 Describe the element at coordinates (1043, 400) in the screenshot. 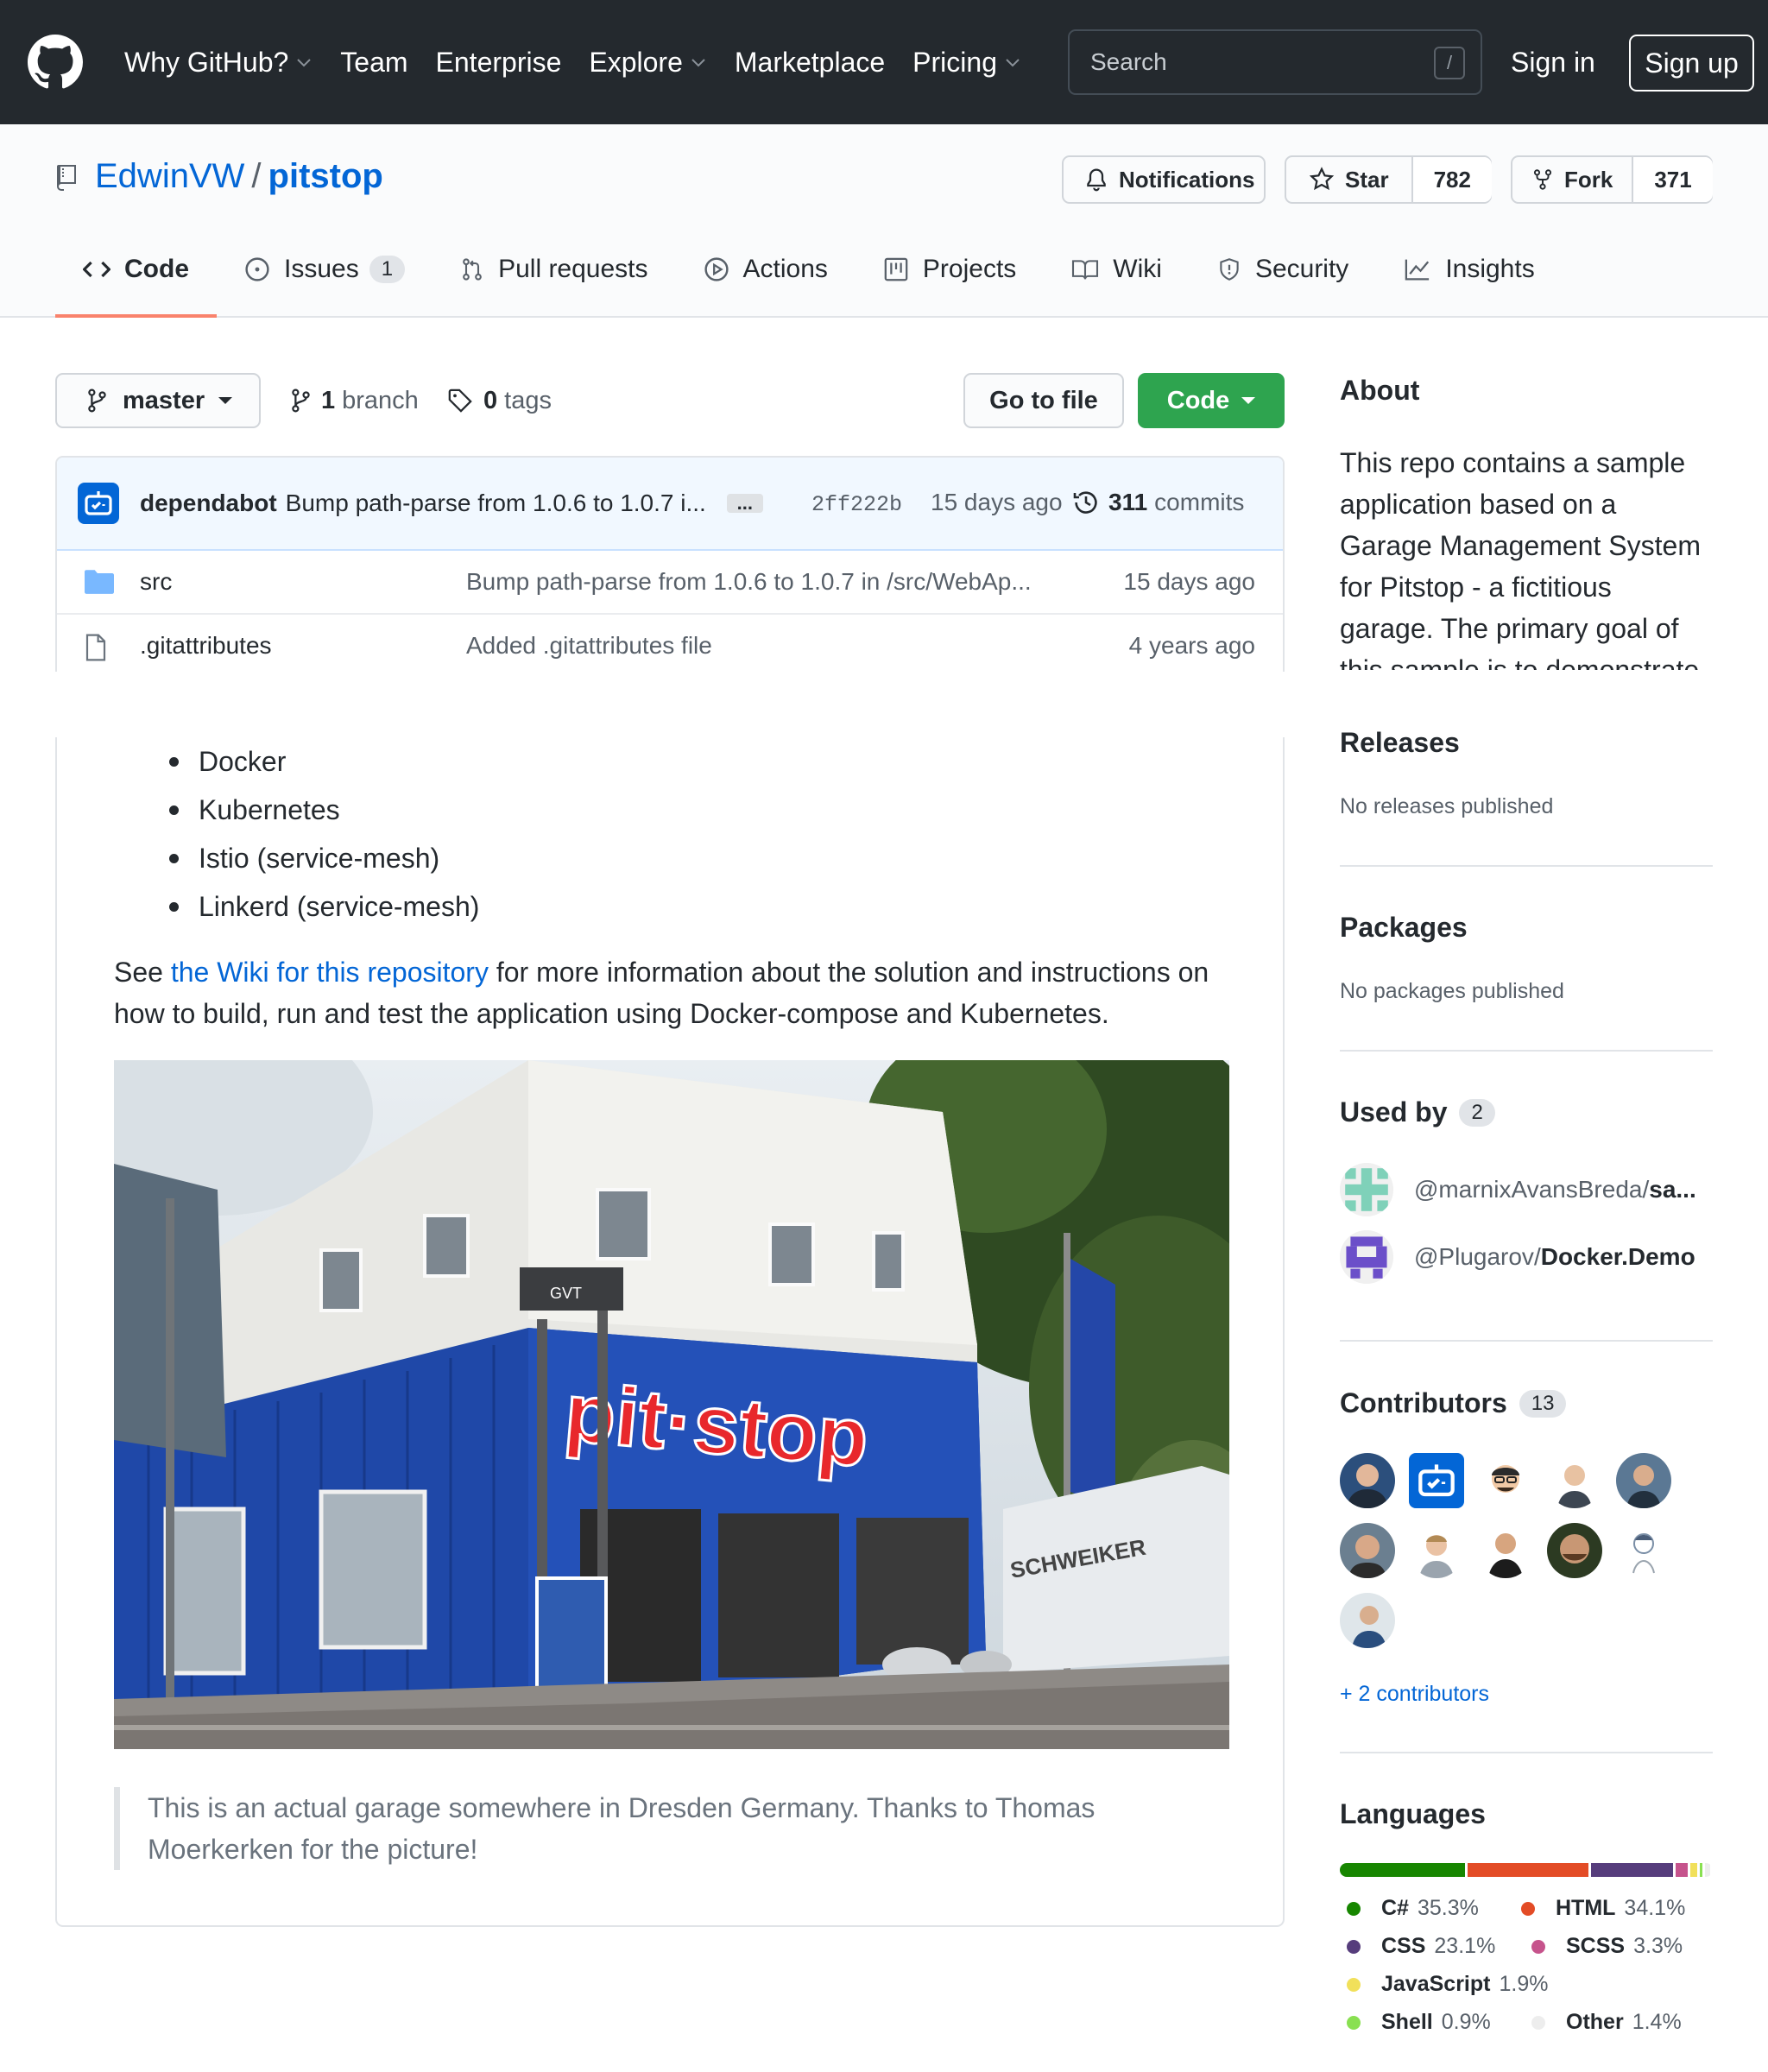

I see `go-to-file-button: Go to file` at that location.